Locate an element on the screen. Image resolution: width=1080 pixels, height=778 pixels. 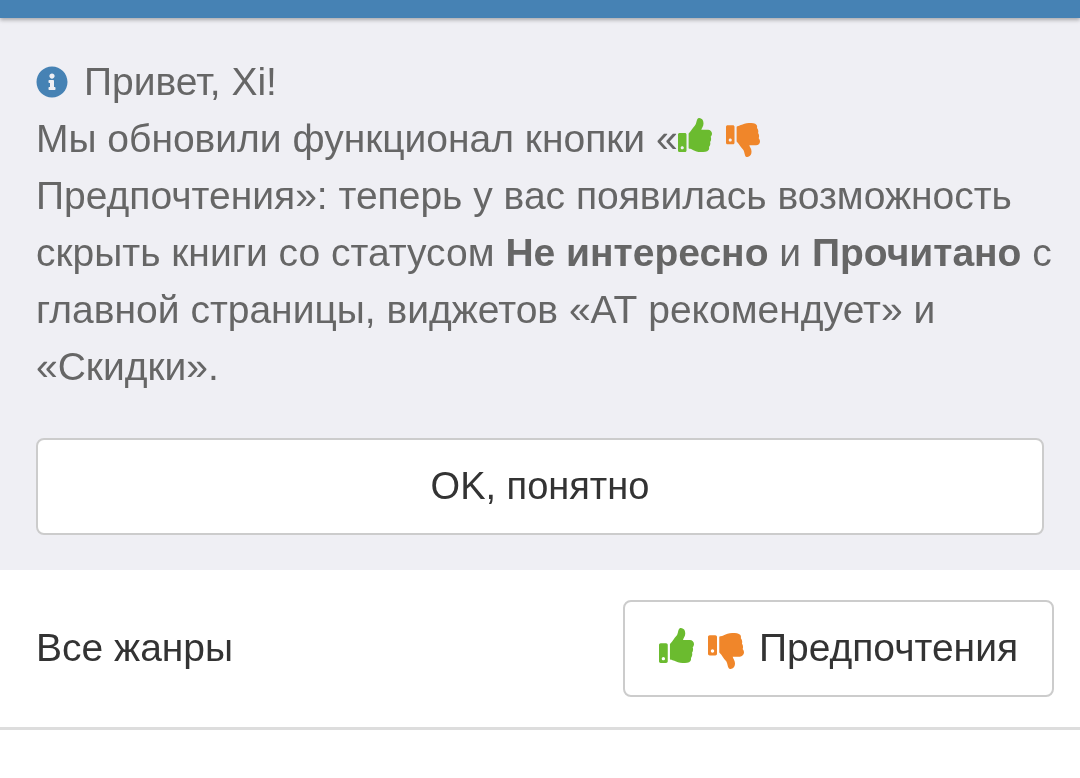
greeting-text: Привет, Xi! is located at coordinates (180, 82).